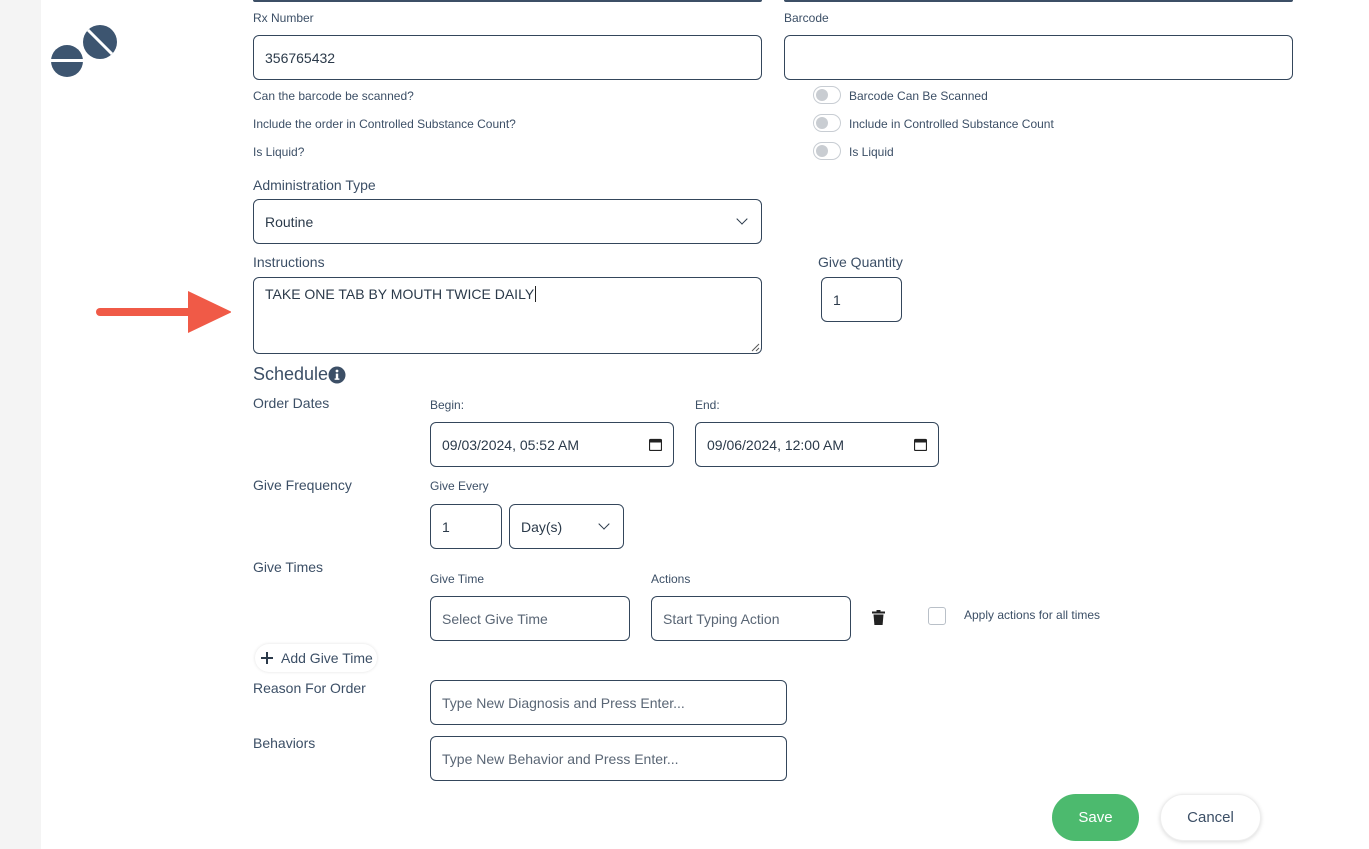 This screenshot has height=849, width=1369. Describe the element at coordinates (861, 299) in the screenshot. I see `give-quantity-input: 1` at that location.